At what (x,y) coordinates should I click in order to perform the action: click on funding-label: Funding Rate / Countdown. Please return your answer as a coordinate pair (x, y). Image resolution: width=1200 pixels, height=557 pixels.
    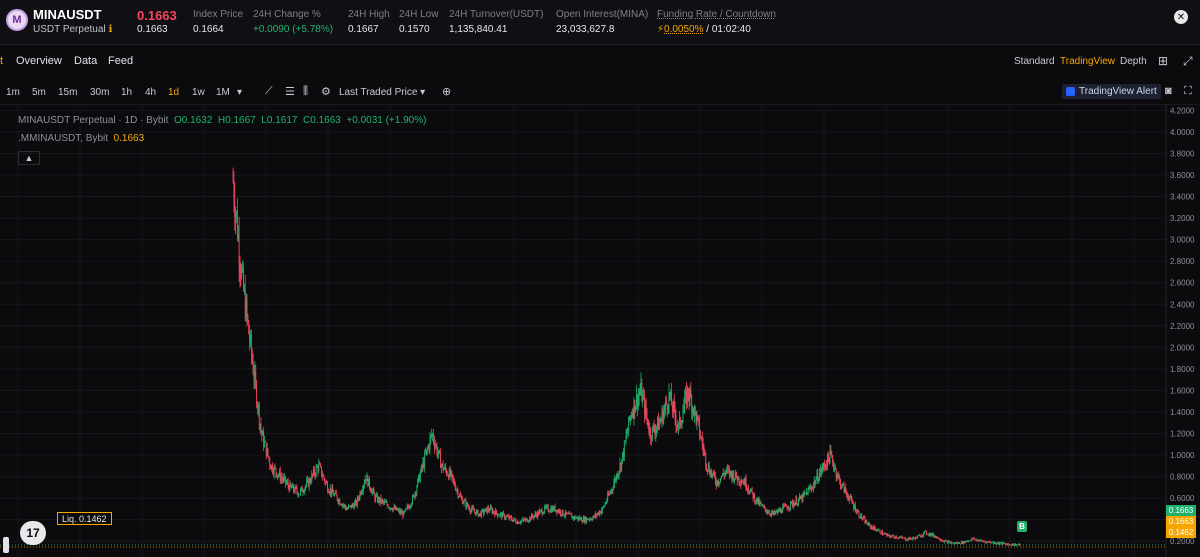
    Looking at the image, I should click on (716, 14).